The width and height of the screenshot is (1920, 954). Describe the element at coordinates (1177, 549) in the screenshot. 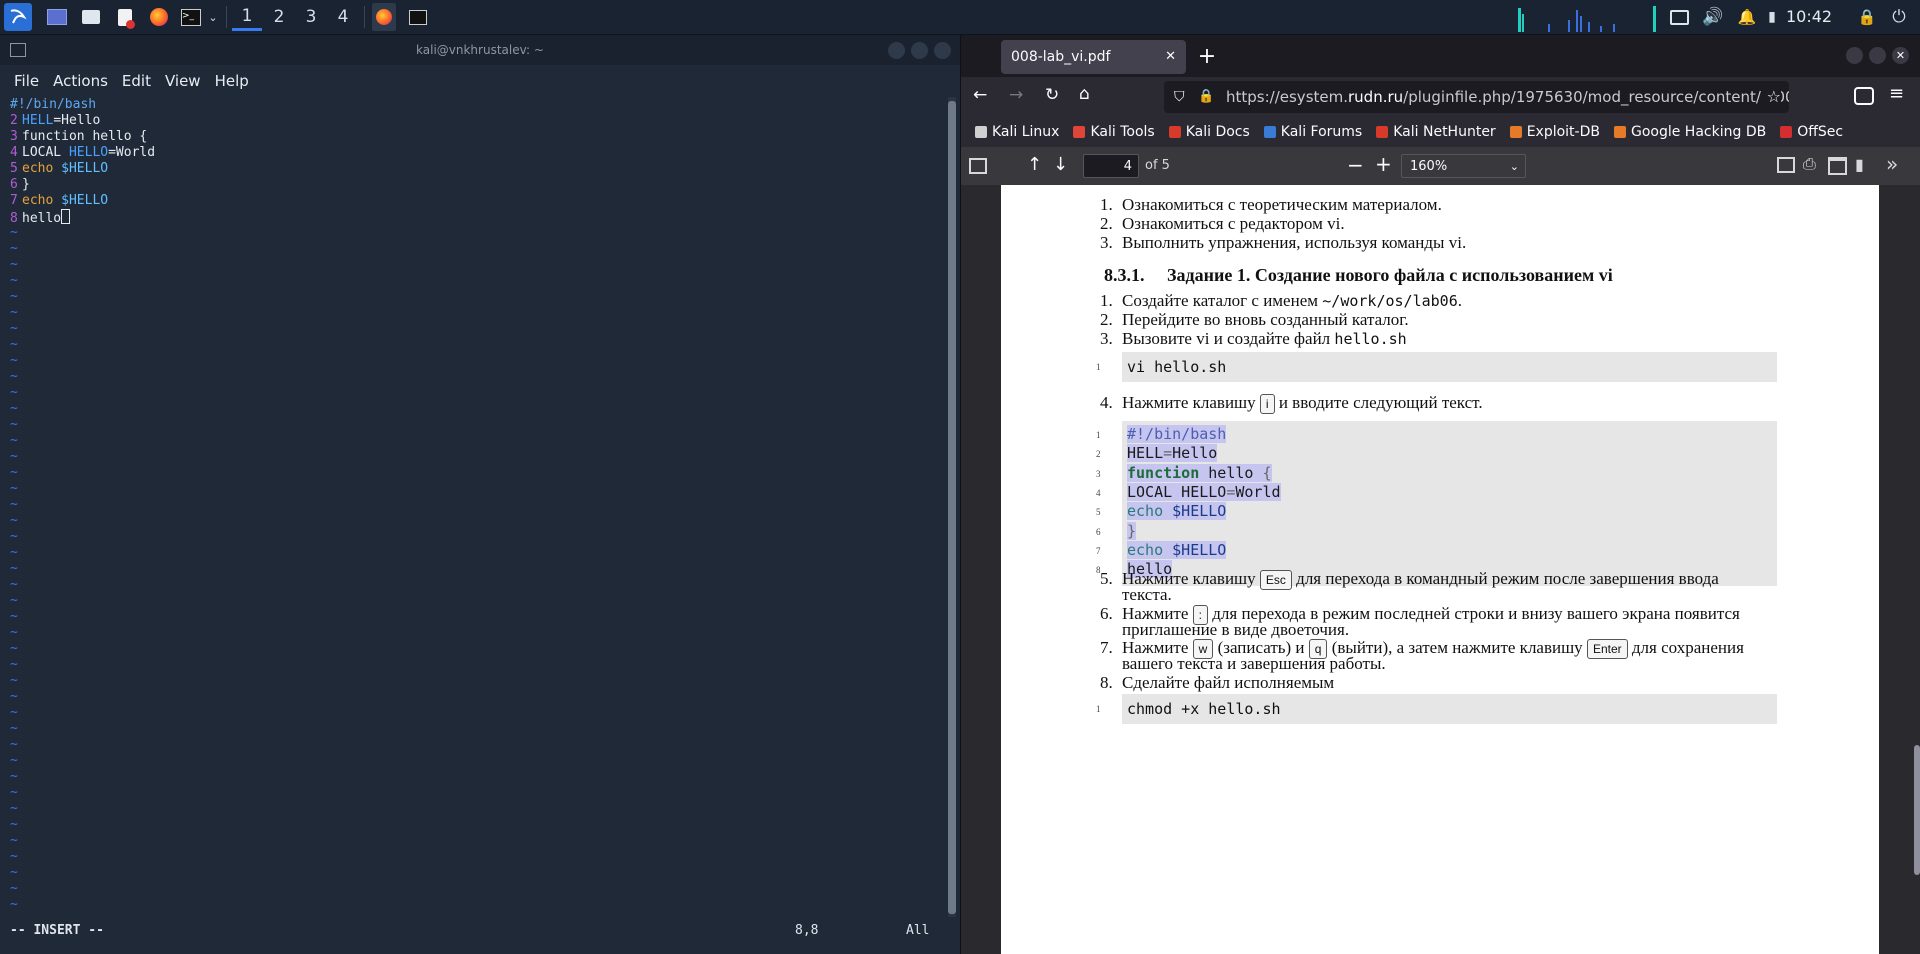

I see `code-line: echo $HELLO` at that location.